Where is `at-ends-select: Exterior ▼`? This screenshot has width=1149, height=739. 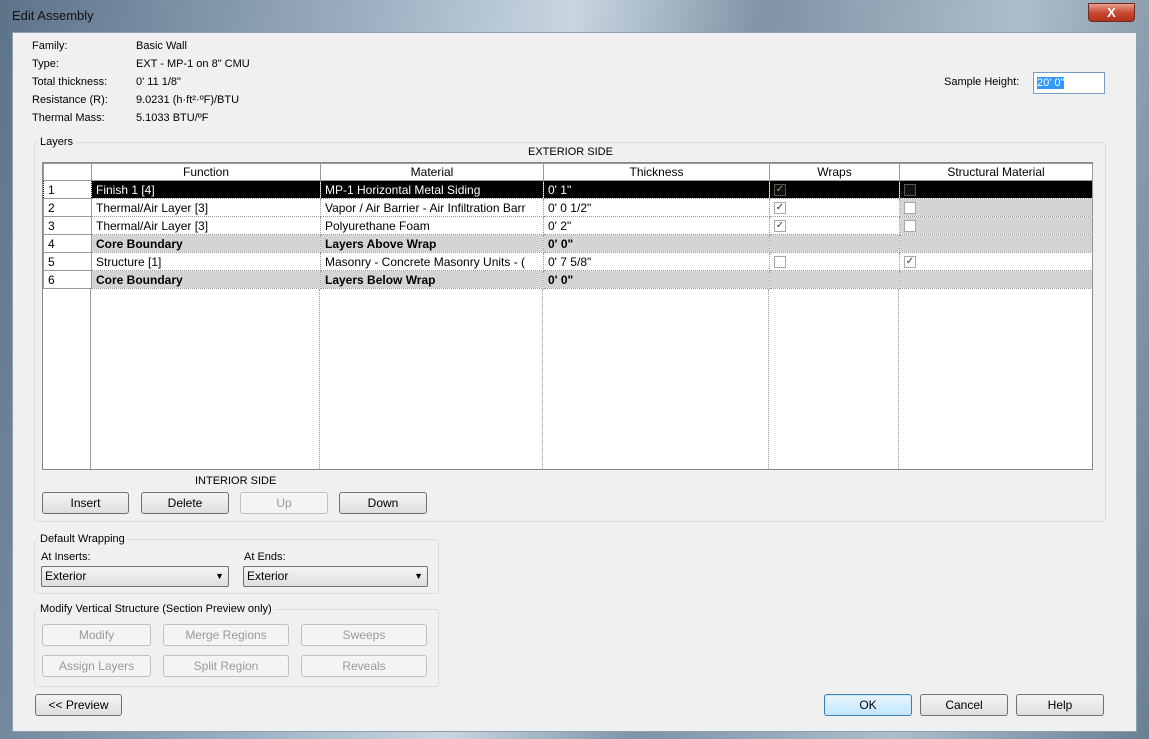 at-ends-select: Exterior ▼ is located at coordinates (335, 576).